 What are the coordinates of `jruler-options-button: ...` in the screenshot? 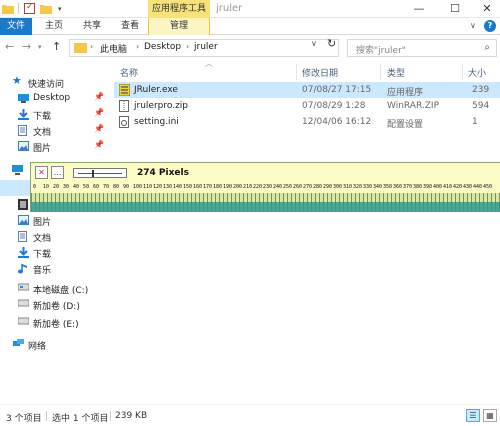 It's located at (57, 172).